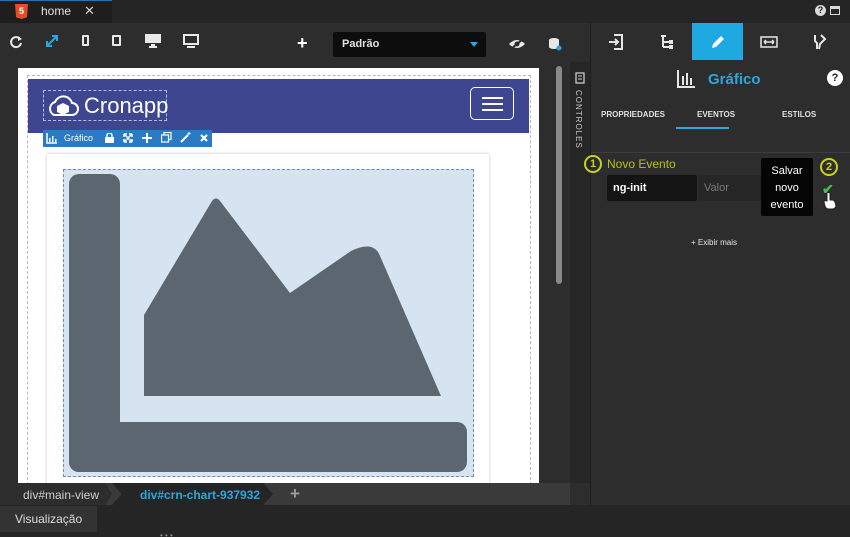 This screenshot has width=850, height=537. I want to click on tab-propriedades: PROPRIEDADES, so click(633, 114).